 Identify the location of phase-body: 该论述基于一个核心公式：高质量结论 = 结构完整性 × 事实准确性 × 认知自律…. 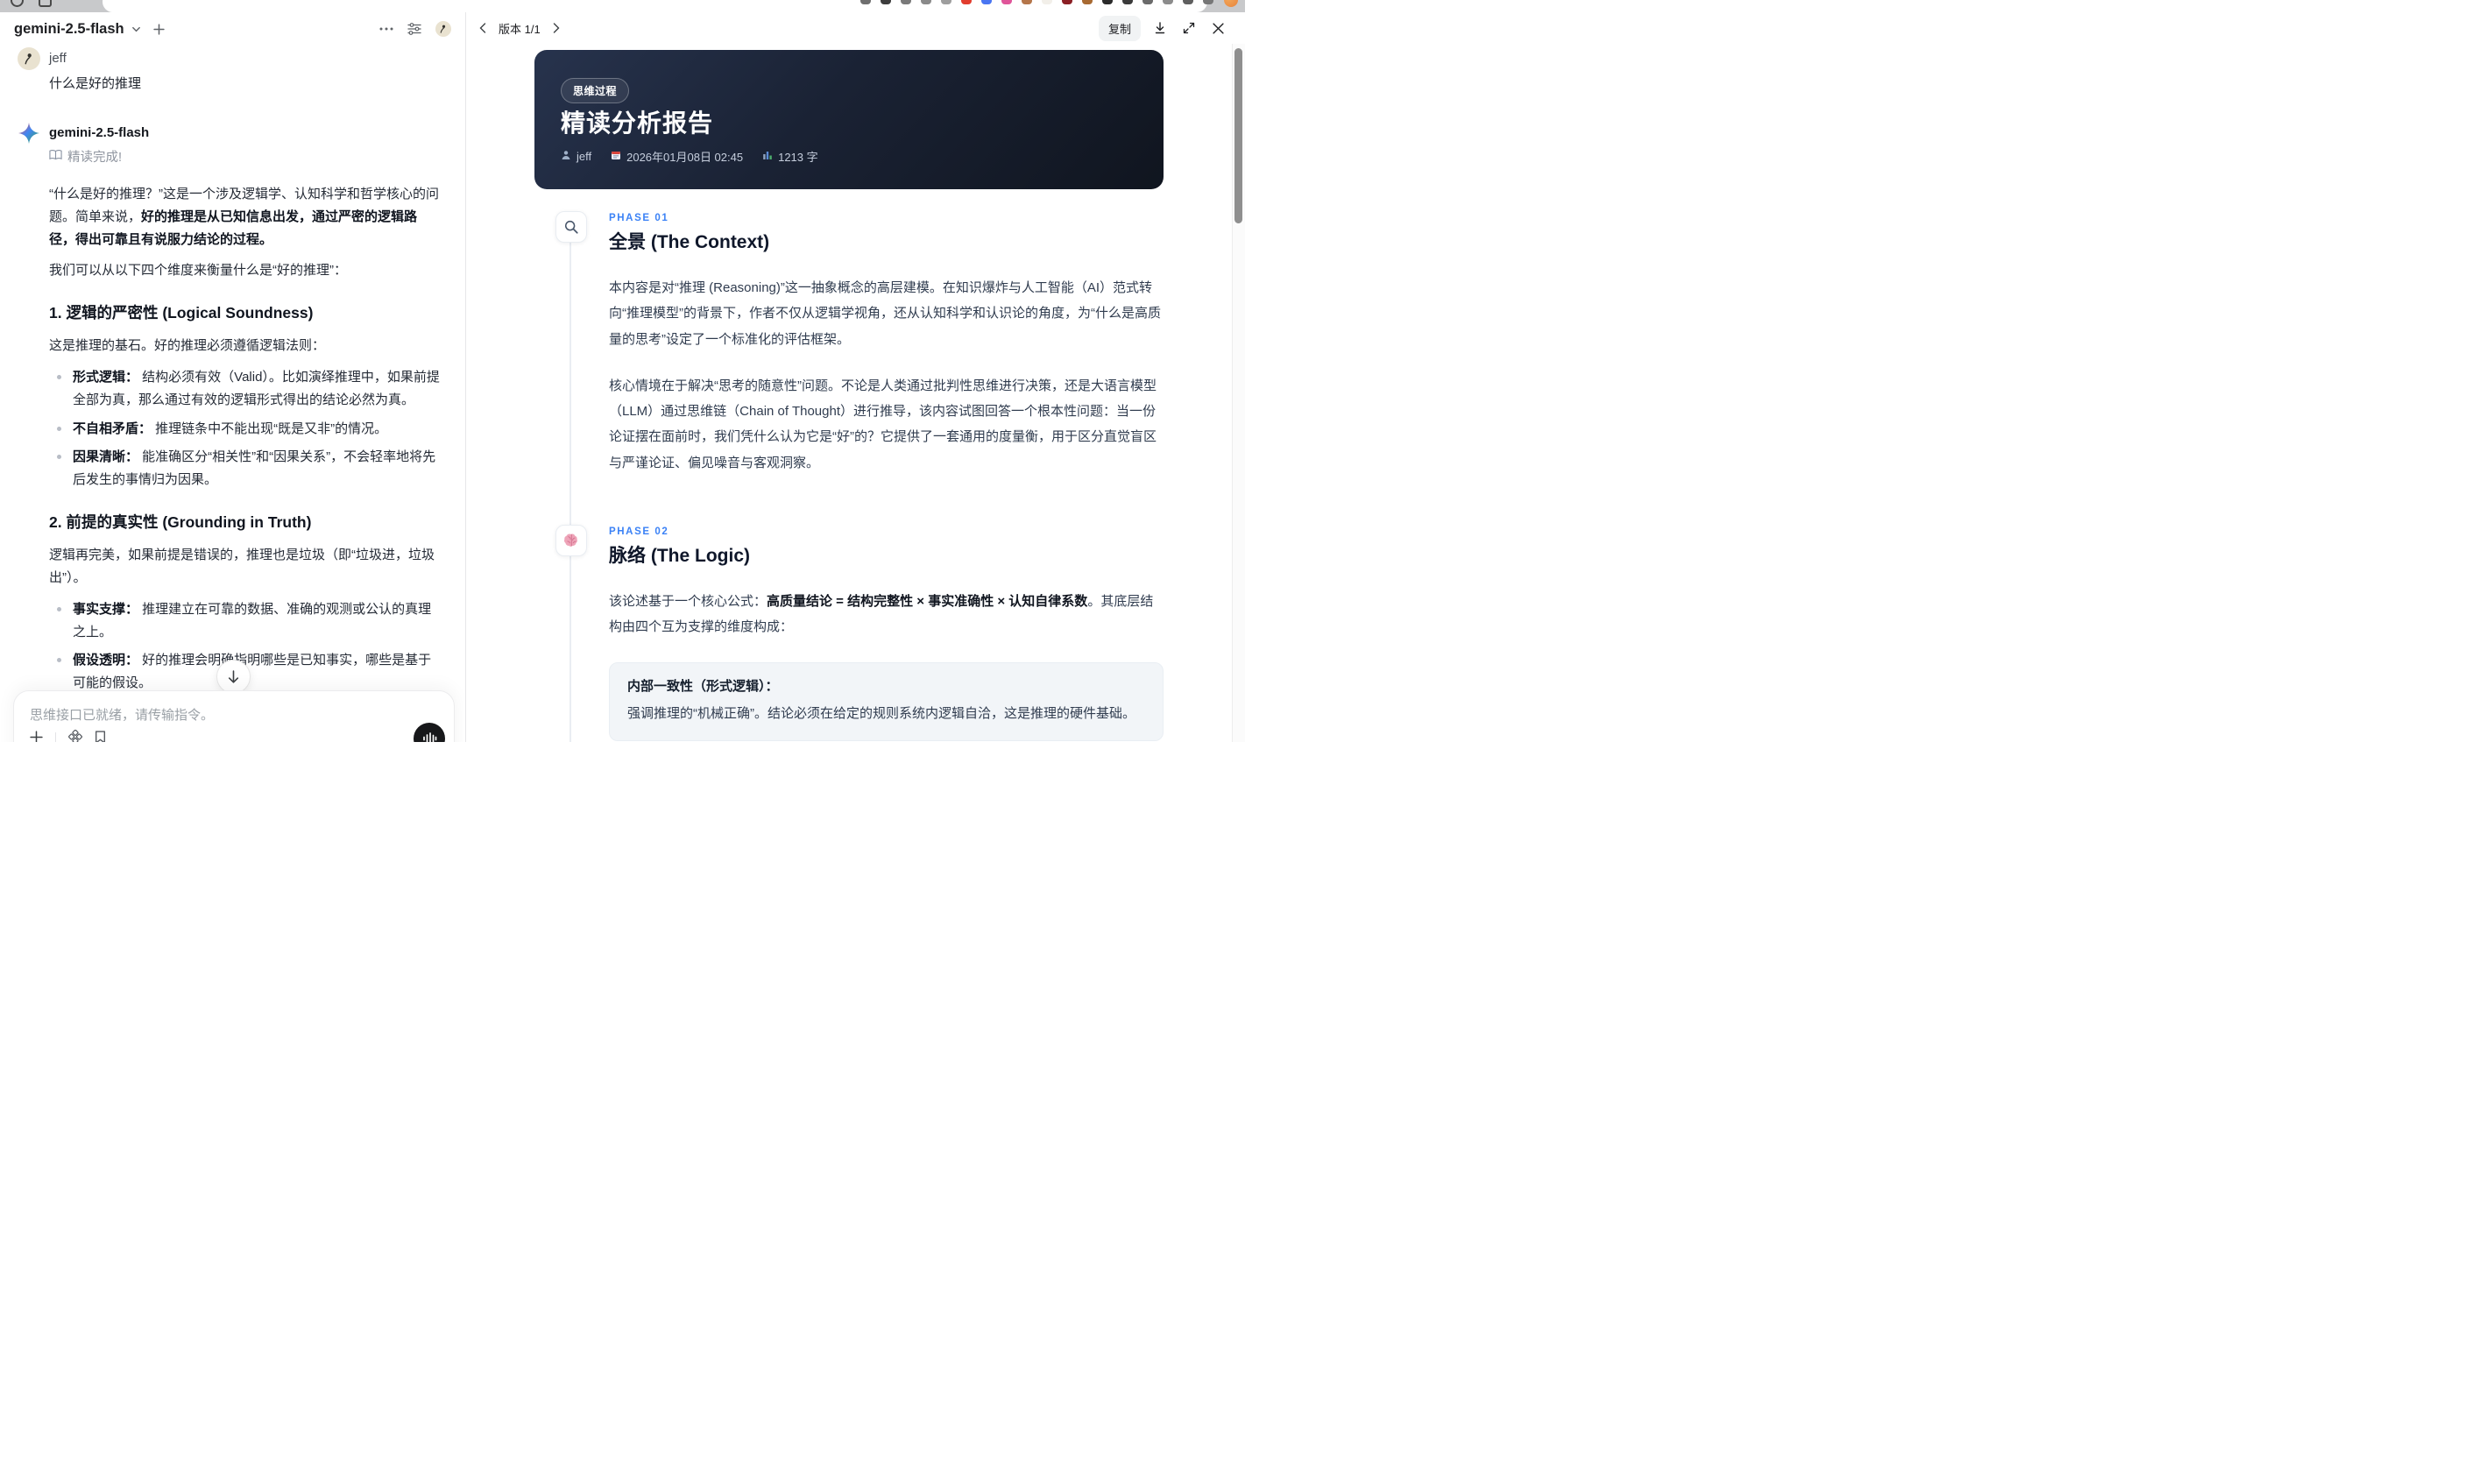
(887, 614).